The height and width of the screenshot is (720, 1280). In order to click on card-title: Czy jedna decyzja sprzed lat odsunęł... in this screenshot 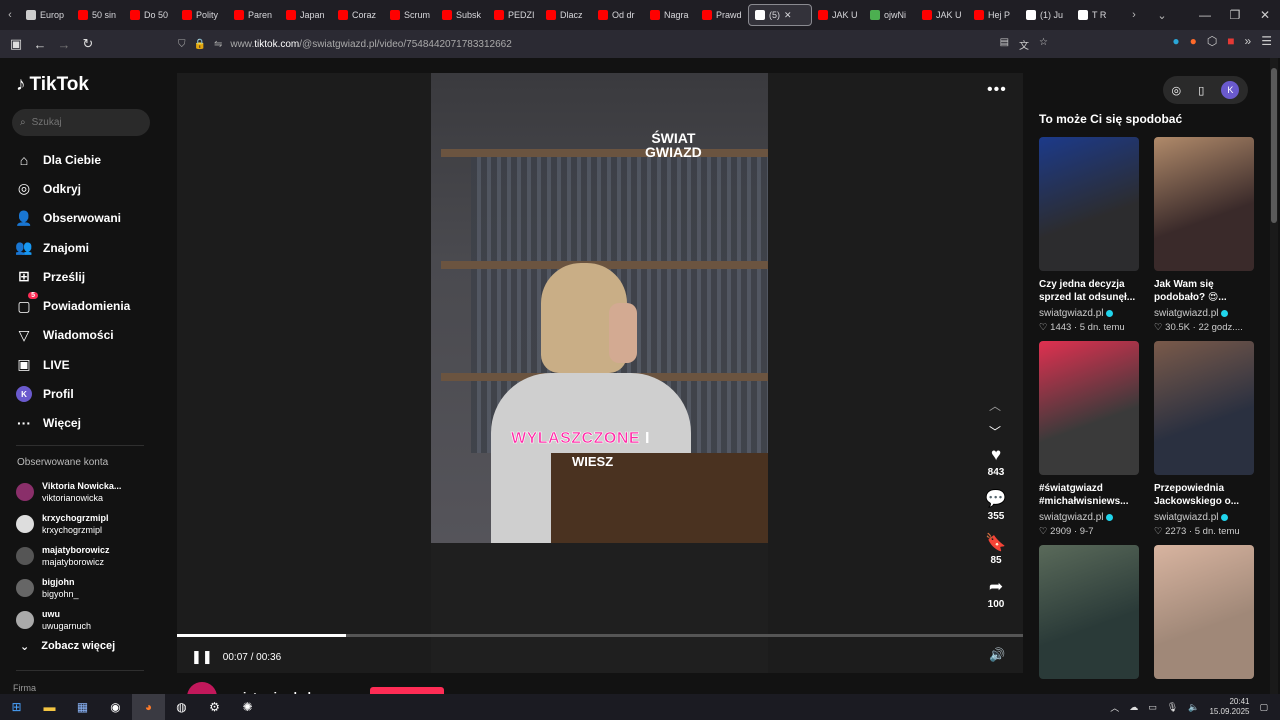, I will do `click(1089, 291)`.